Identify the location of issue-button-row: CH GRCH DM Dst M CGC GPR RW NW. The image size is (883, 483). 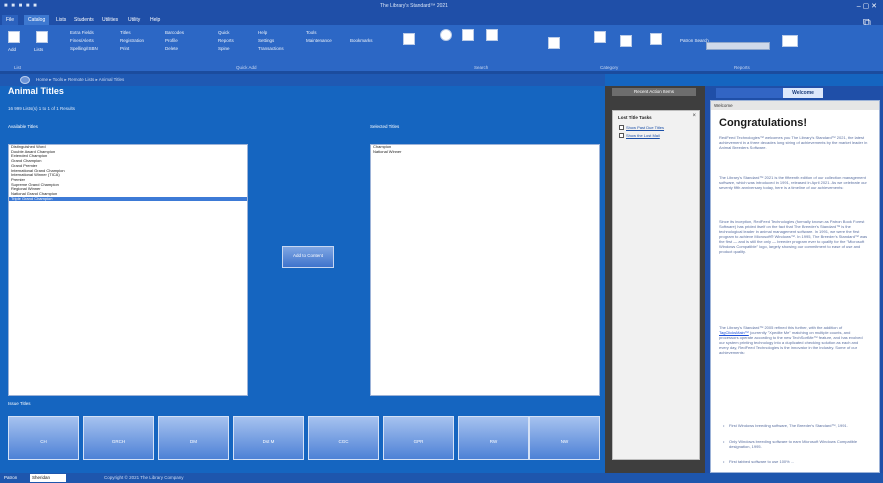
(304, 438).